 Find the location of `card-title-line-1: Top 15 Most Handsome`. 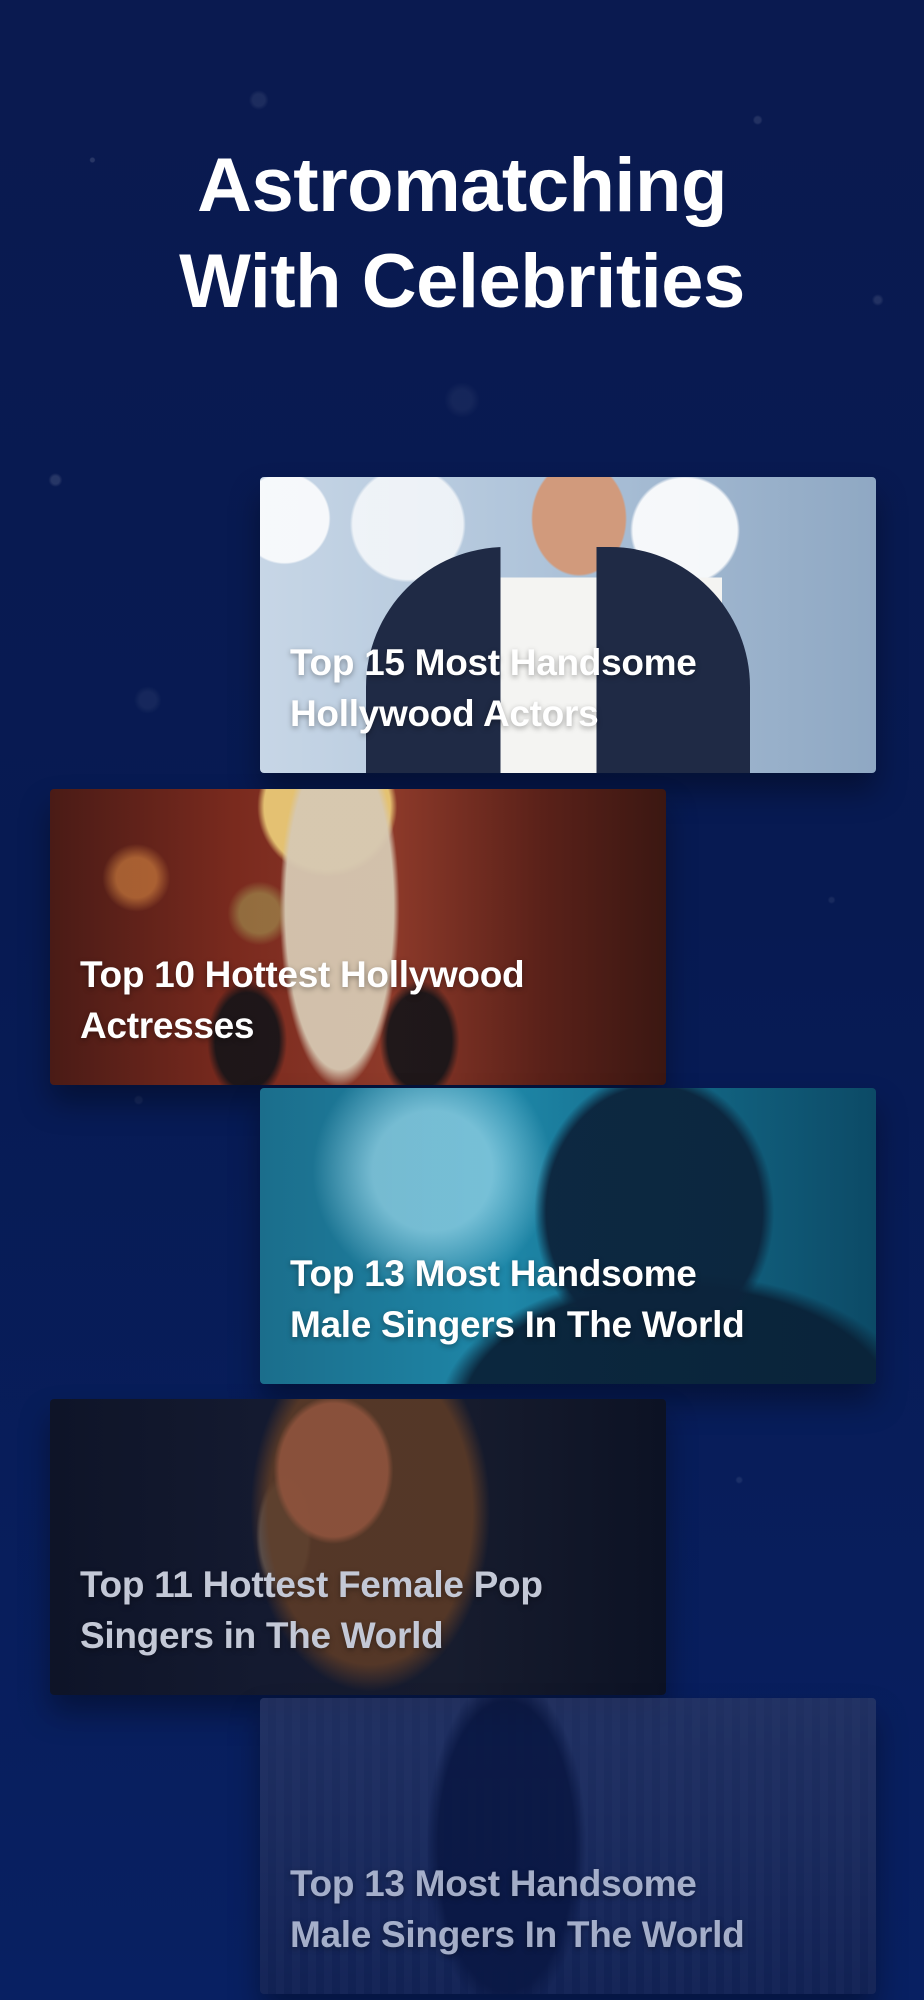

card-title-line-1: Top 15 Most Handsome is located at coordinates (493, 662).